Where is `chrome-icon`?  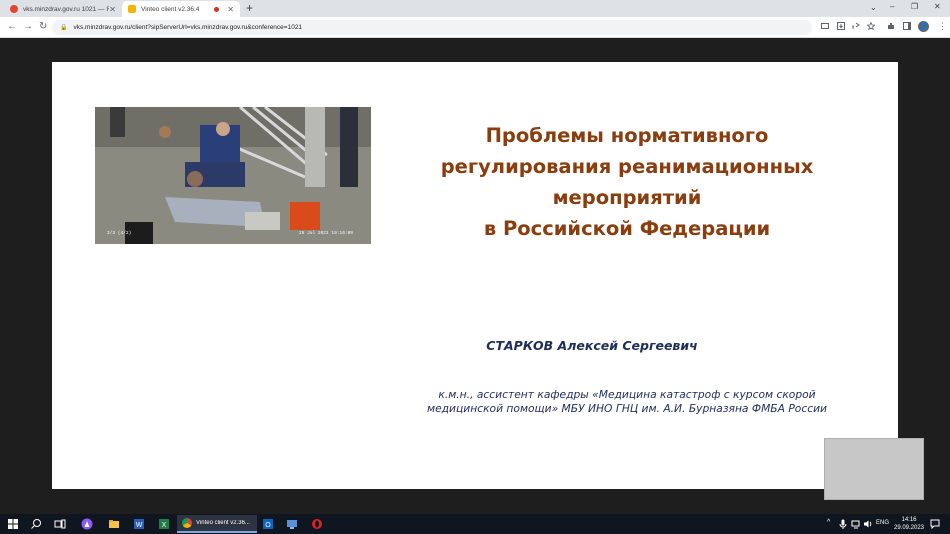 chrome-icon is located at coordinates (187, 523).